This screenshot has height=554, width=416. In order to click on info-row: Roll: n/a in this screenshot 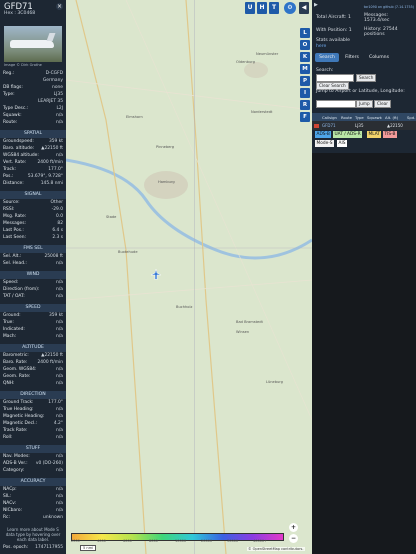, I will do `click(33, 437)`.